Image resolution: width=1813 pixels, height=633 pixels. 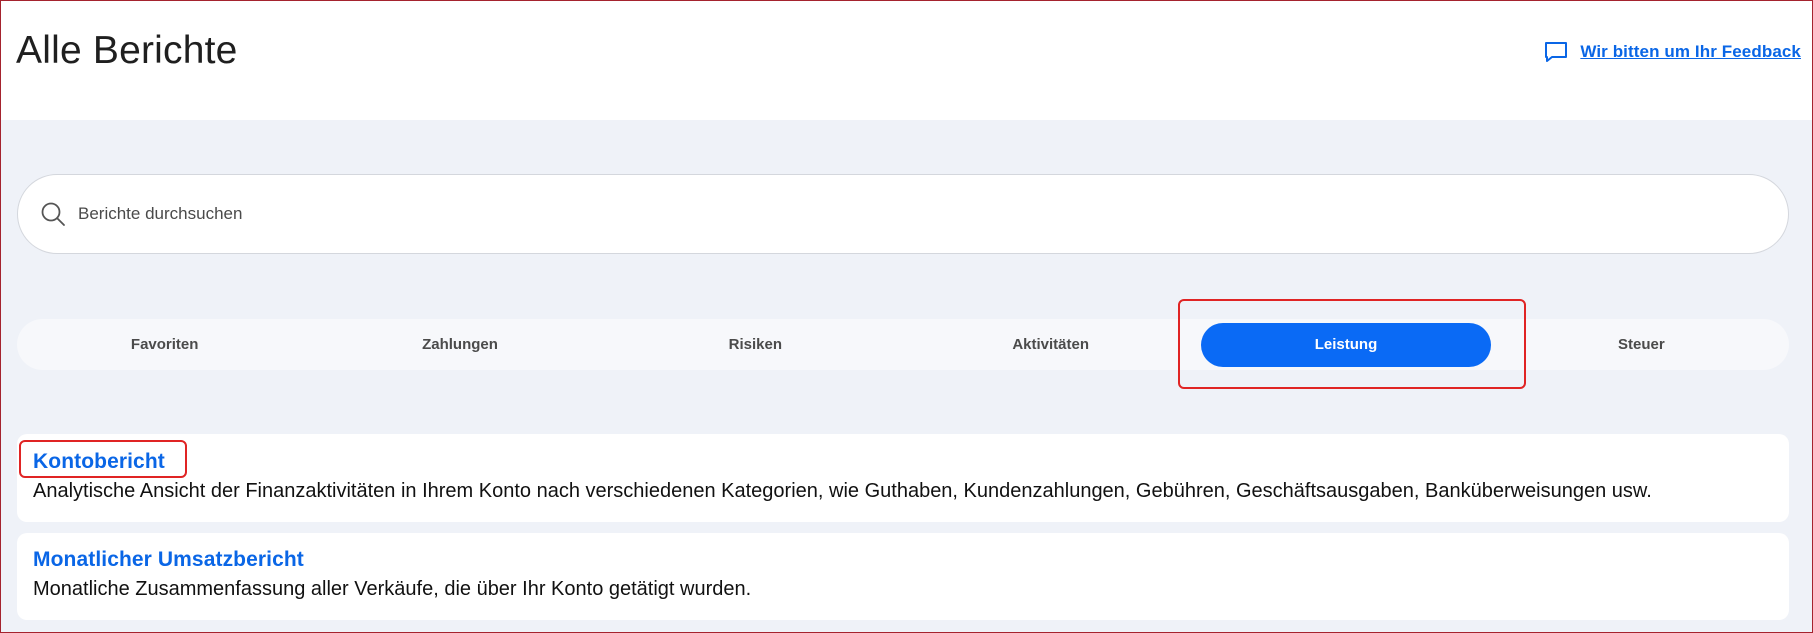 I want to click on page-title: Alle Berichte, so click(x=127, y=50).